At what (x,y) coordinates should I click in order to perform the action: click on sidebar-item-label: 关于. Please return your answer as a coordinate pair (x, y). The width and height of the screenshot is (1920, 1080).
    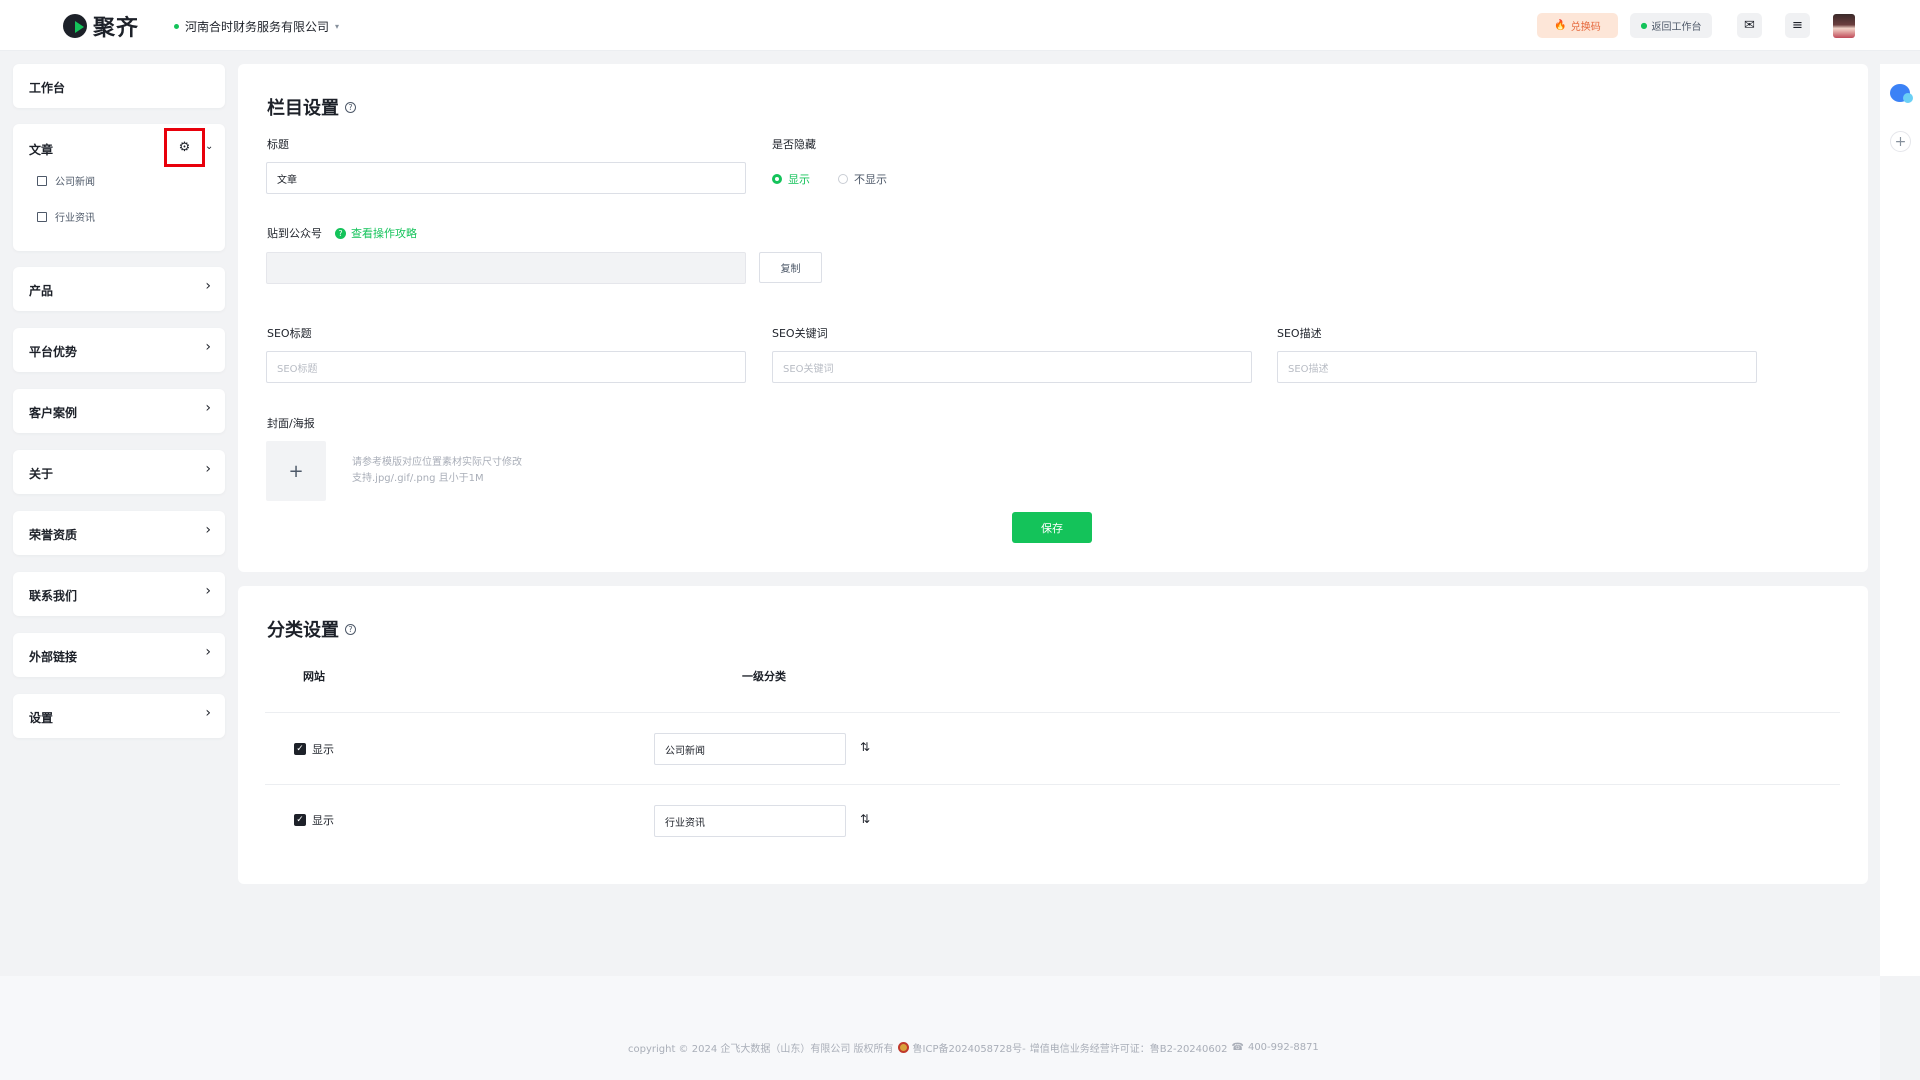
    Looking at the image, I should click on (41, 474).